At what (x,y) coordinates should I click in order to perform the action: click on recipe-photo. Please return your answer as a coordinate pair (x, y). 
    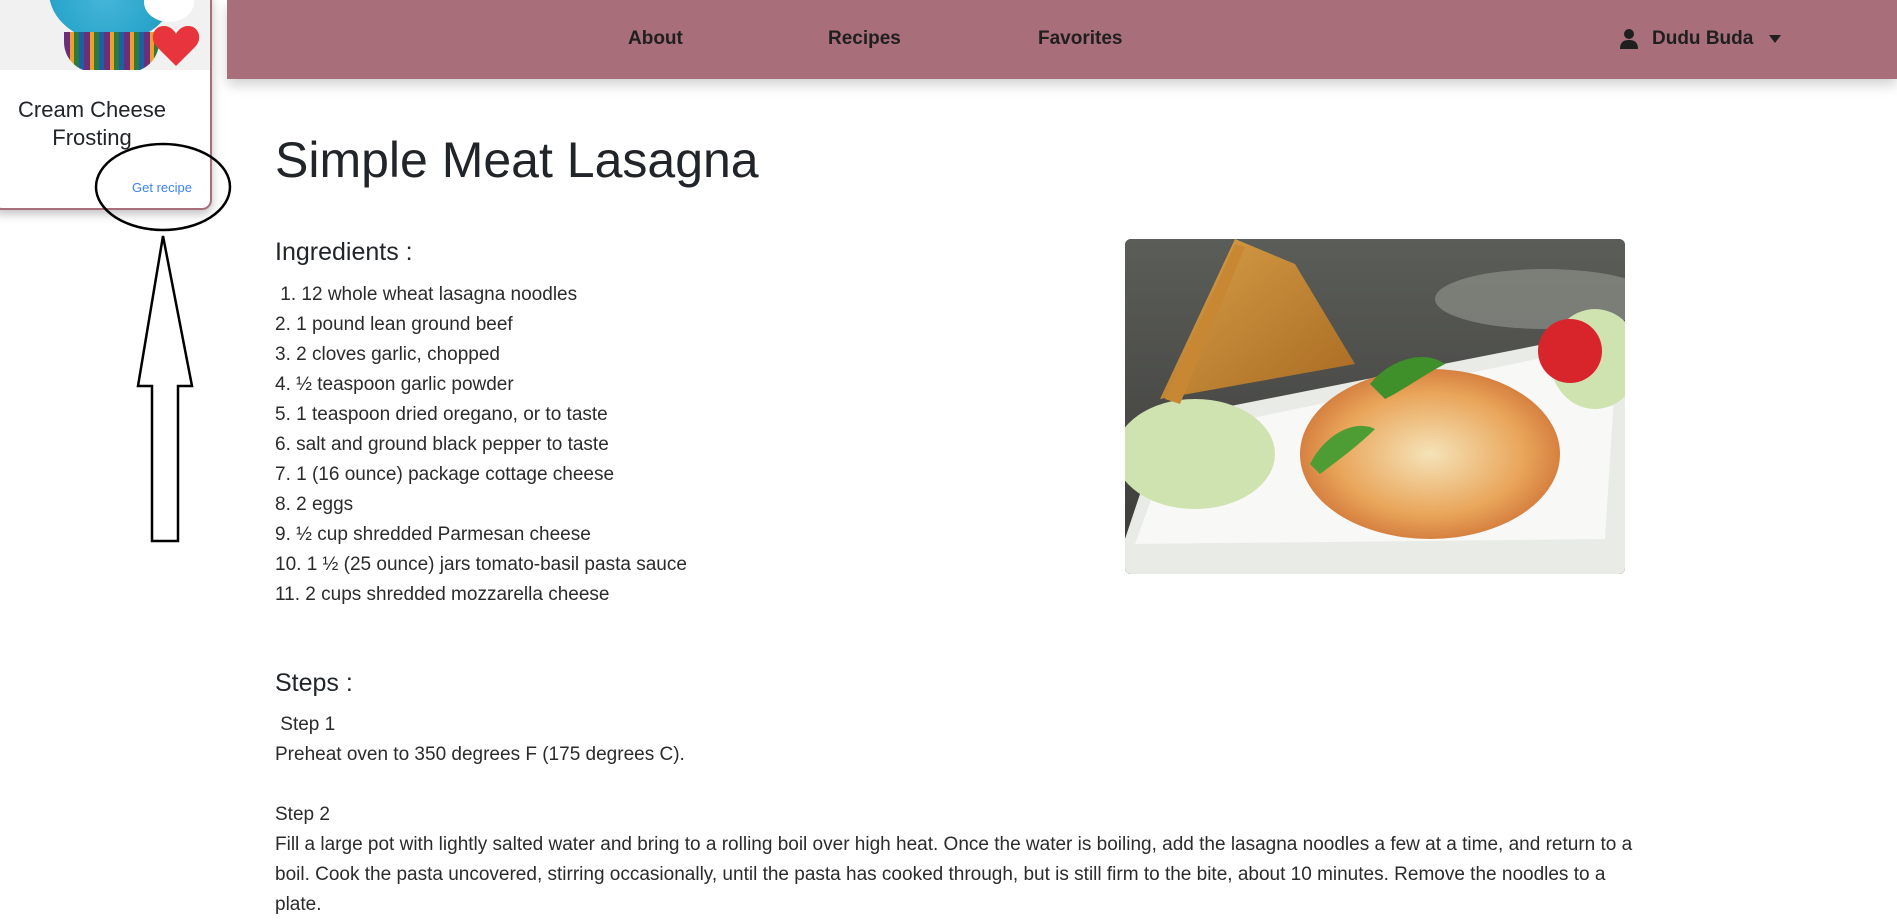
    Looking at the image, I should click on (1375, 406).